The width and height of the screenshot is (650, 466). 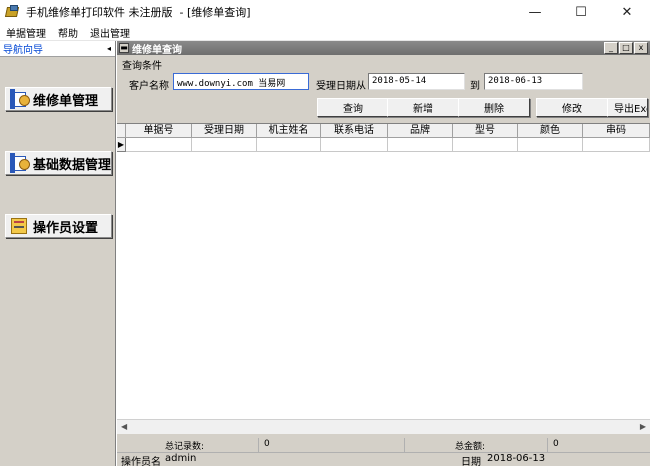 What do you see at coordinates (159, 131) in the screenshot?
I see `column-header: 单据号` at bounding box center [159, 131].